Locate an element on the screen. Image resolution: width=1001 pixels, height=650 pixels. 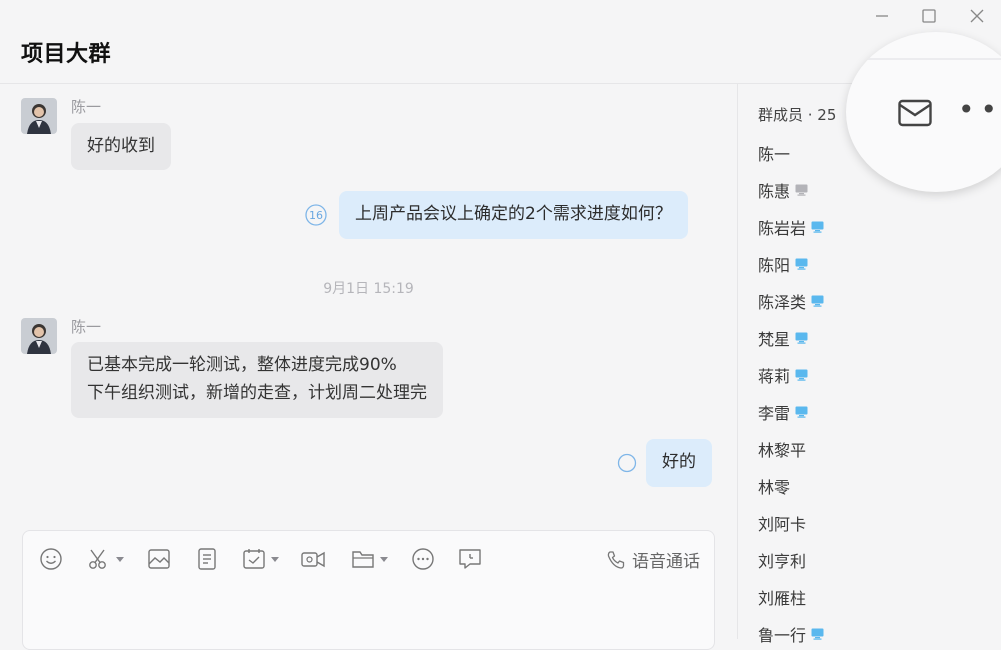
message-bubble-incoming: 好的收到 is located at coordinates (121, 146).